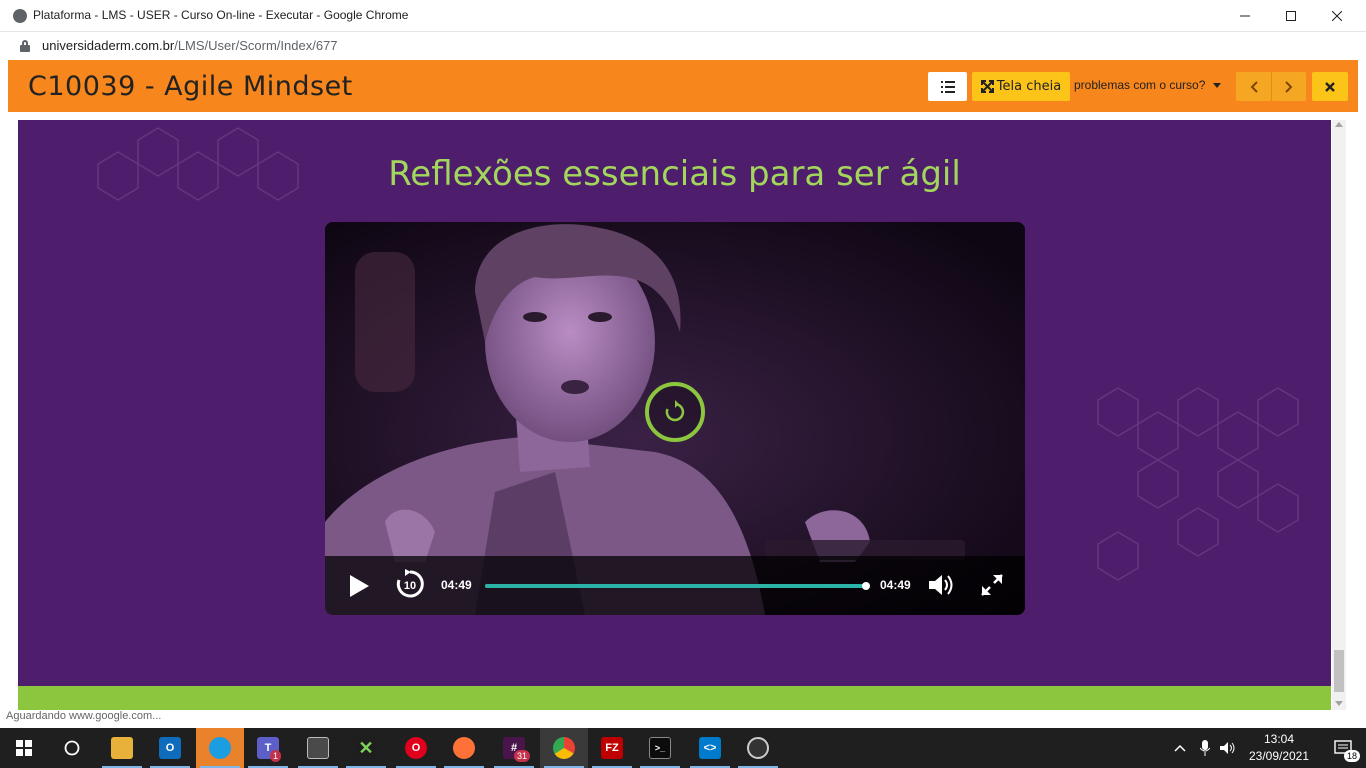 The width and height of the screenshot is (1366, 768). What do you see at coordinates (1279, 756) in the screenshot?
I see `clock-date: 23/09/2021` at bounding box center [1279, 756].